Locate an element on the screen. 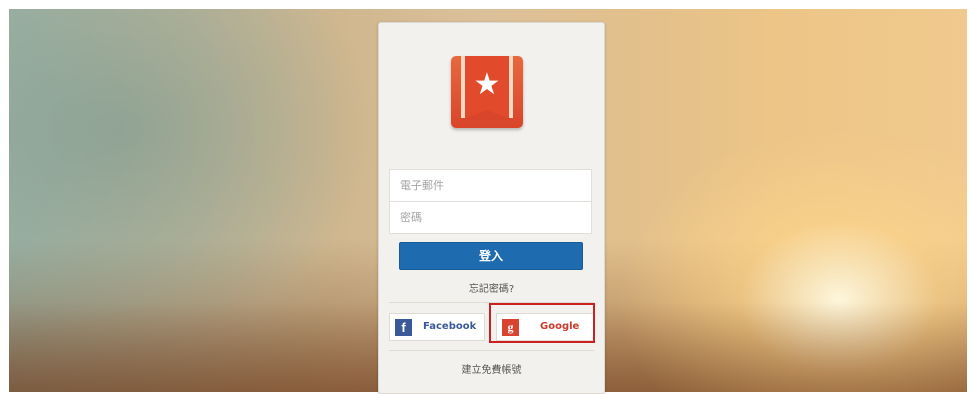 The image size is (970, 394). google-icon: g is located at coordinates (510, 327).